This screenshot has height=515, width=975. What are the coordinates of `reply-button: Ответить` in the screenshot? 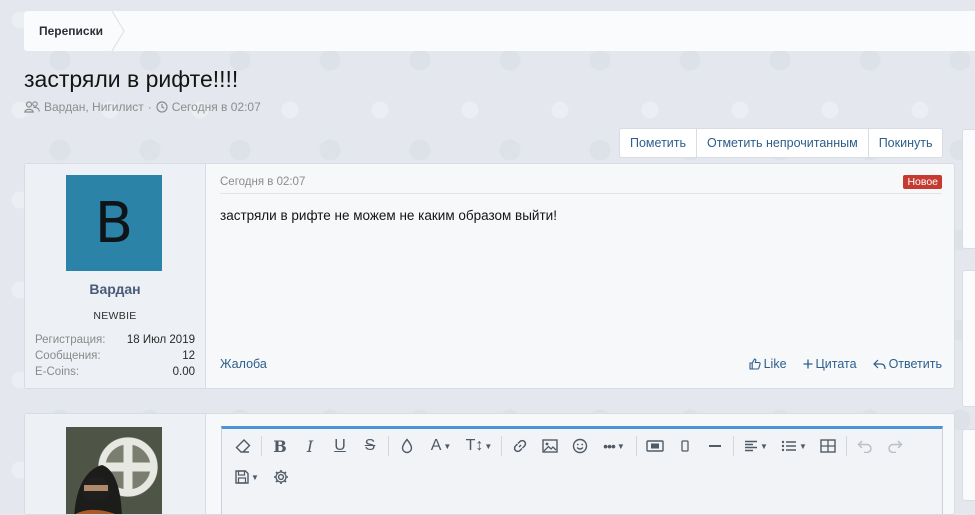 It's located at (907, 364).